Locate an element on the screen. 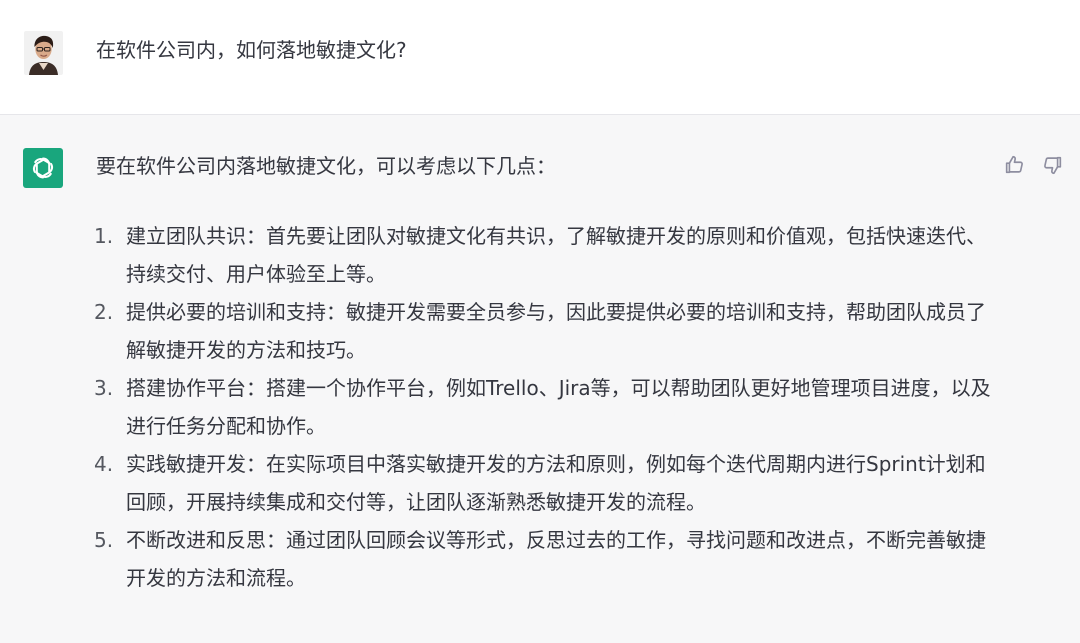 The height and width of the screenshot is (643, 1080). user-avatar-photo is located at coordinates (43, 53).